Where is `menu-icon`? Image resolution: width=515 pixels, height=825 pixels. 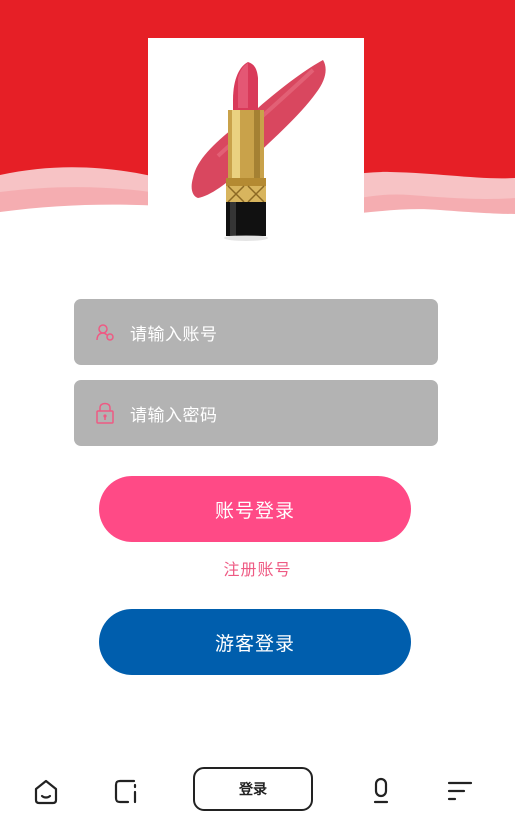 menu-icon is located at coordinates (460, 791).